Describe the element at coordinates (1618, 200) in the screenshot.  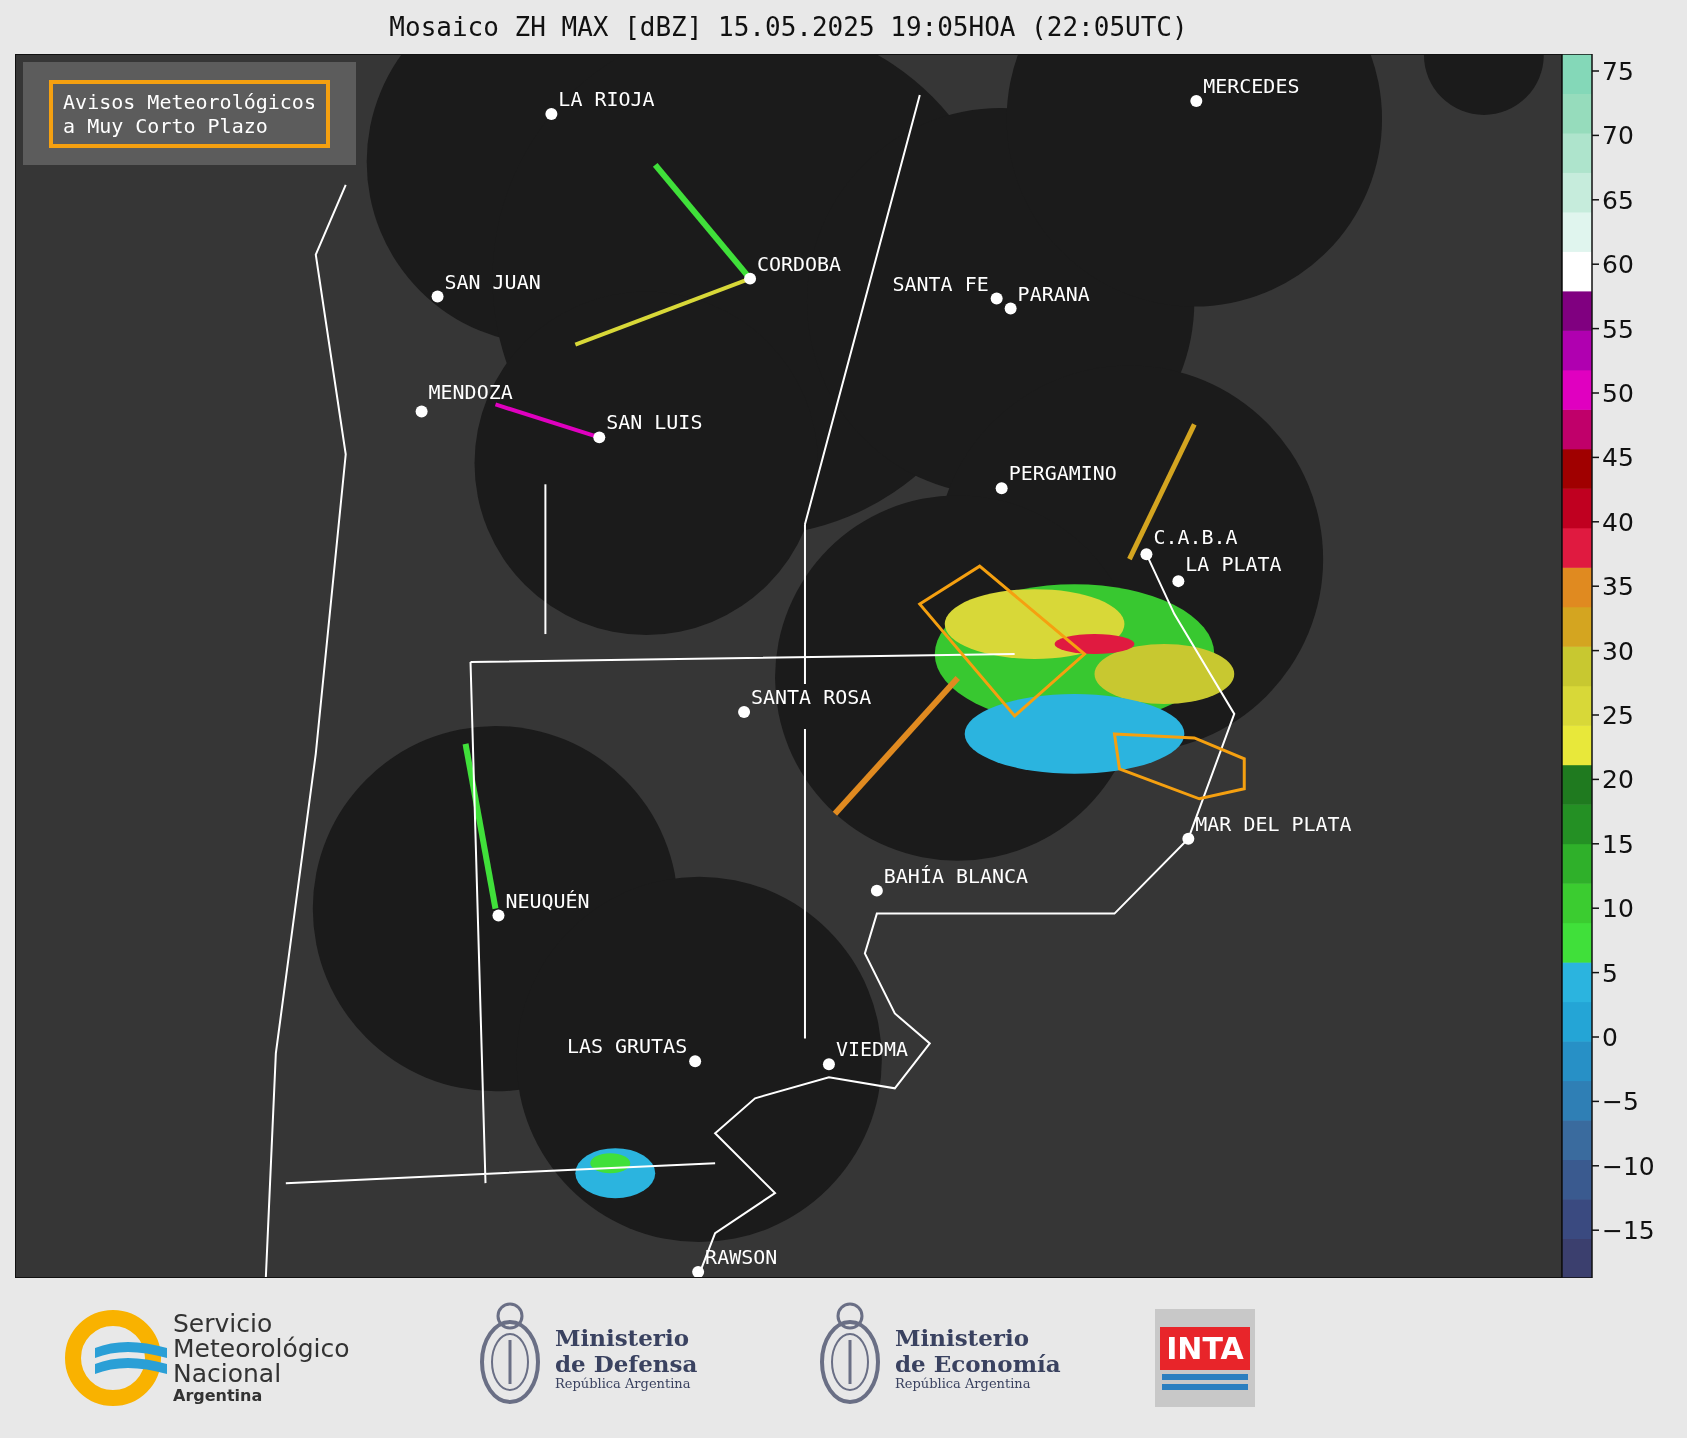
I see `tick-label: 65` at that location.